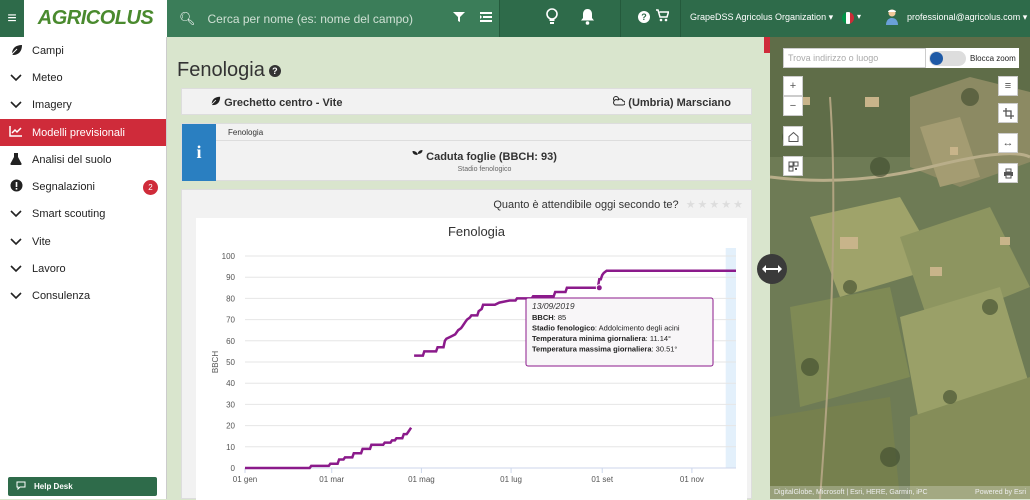 This screenshot has height=500, width=1030. Describe the element at coordinates (47, 77) in the screenshot. I see `sidebar-item-label: Meteo` at that location.